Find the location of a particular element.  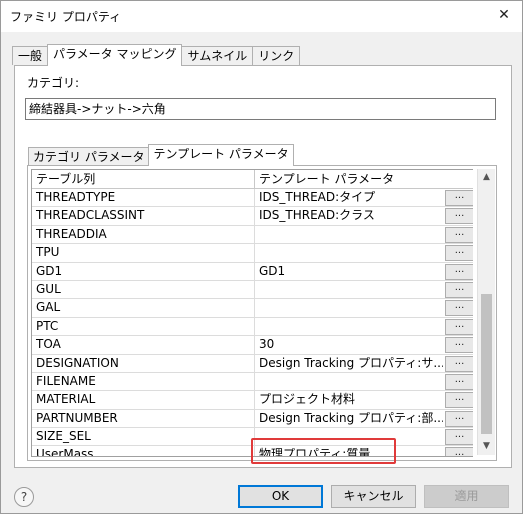

table-column-cell: GUL is located at coordinates (143, 289).